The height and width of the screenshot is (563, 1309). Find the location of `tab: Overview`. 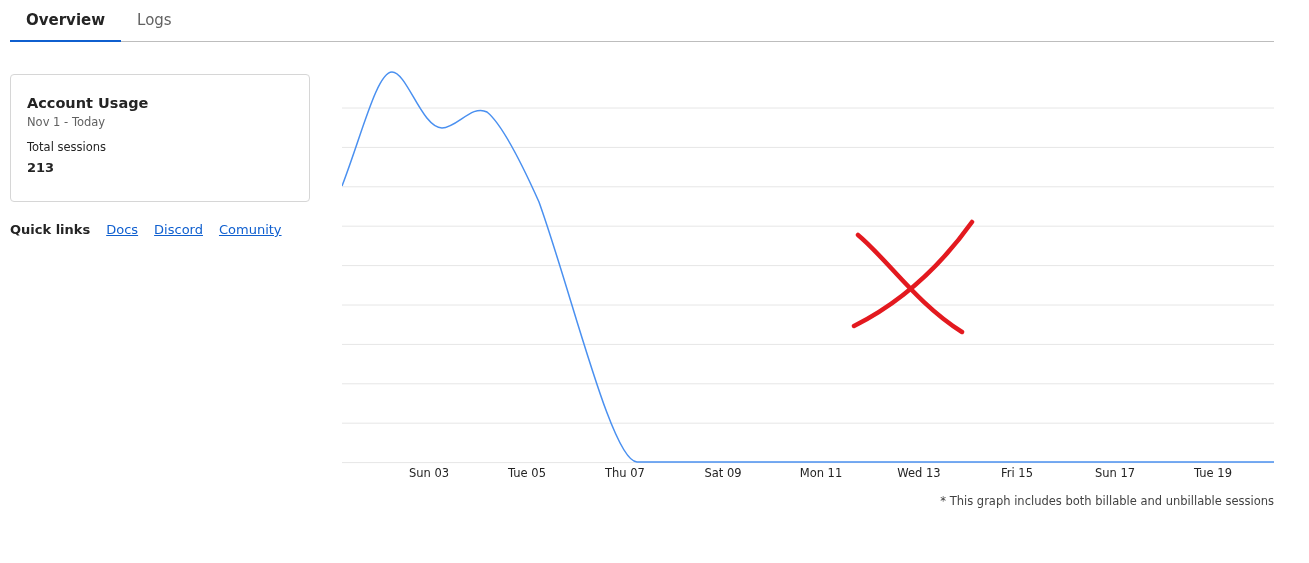

tab: Overview is located at coordinates (66, 21).